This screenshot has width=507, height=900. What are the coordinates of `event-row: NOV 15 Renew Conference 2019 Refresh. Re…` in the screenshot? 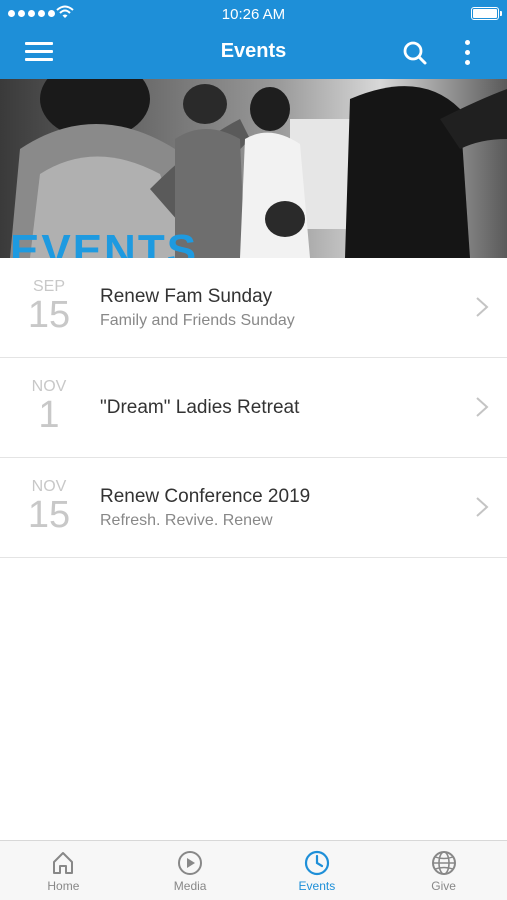 It's located at (253, 508).